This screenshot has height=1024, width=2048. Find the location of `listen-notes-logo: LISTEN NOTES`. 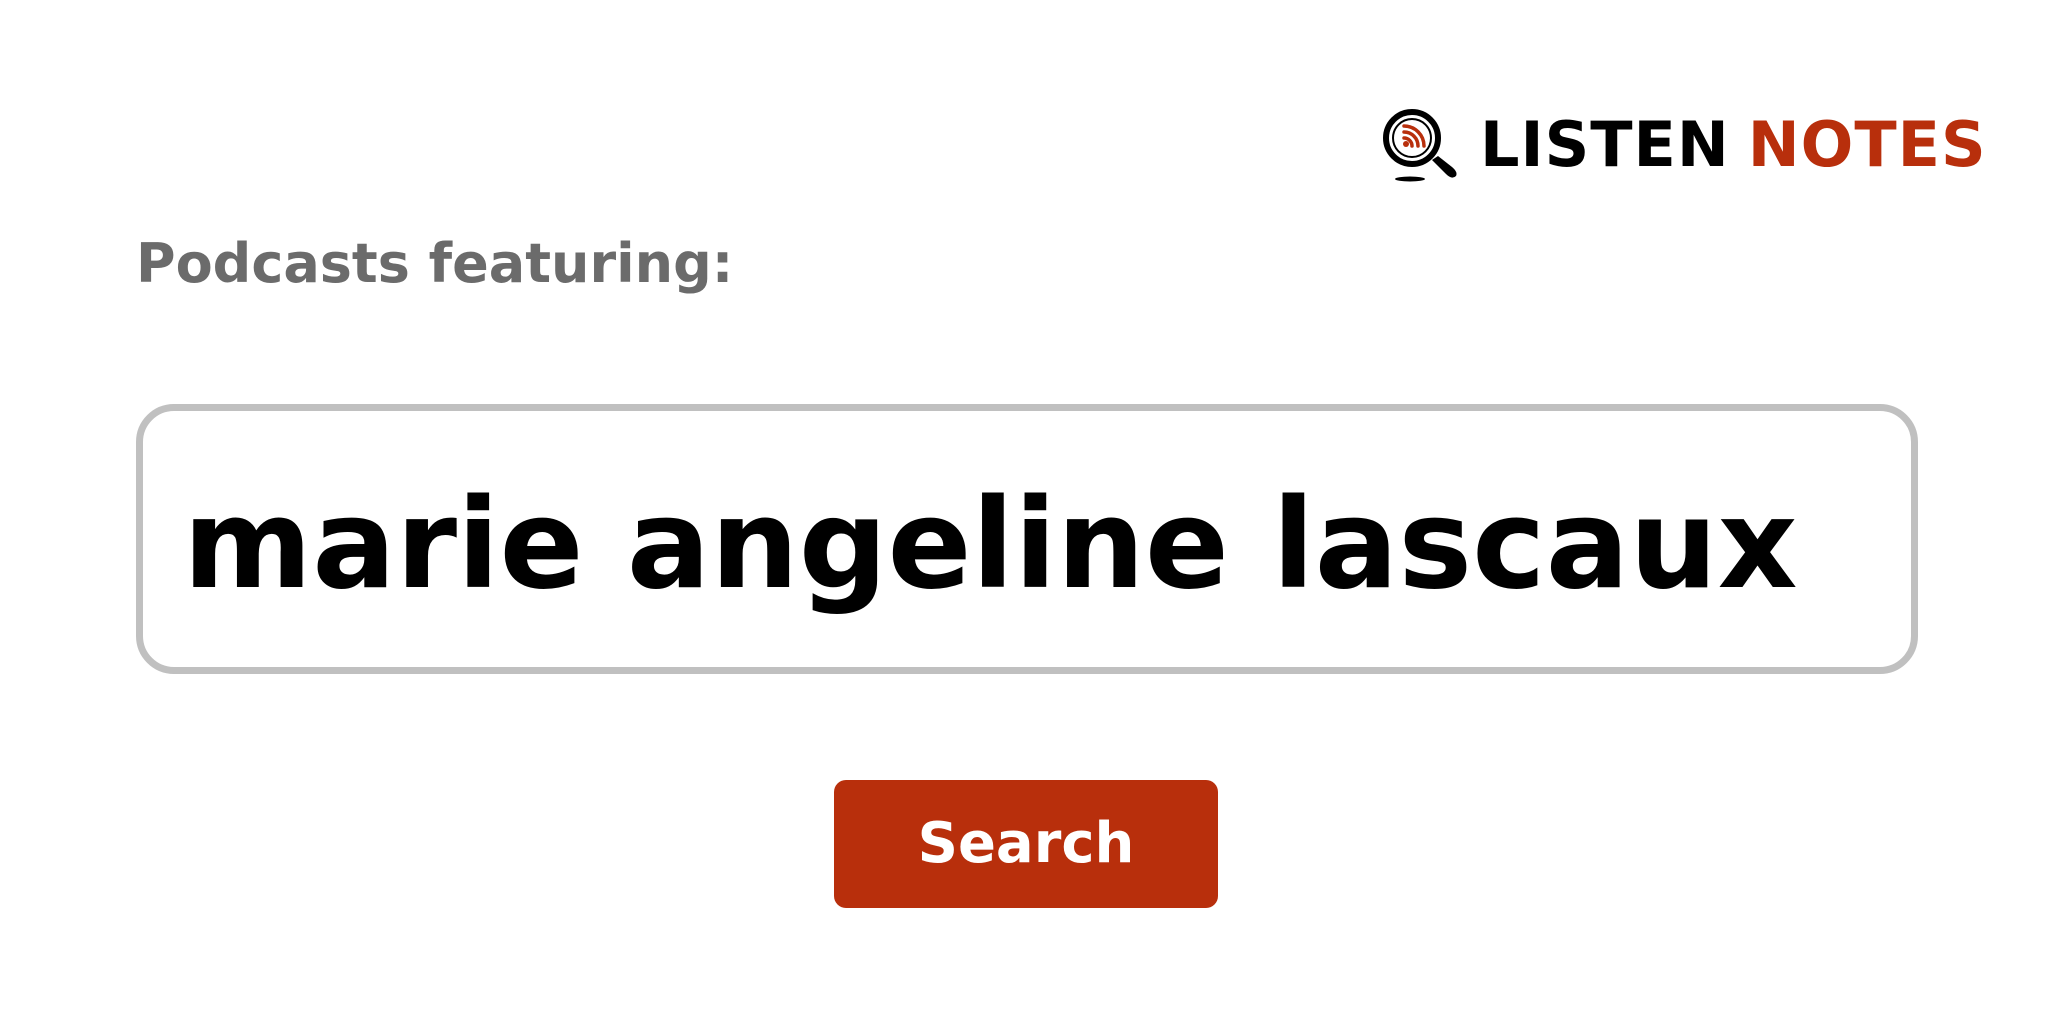

listen-notes-logo: LISTEN NOTES is located at coordinates (1683, 145).